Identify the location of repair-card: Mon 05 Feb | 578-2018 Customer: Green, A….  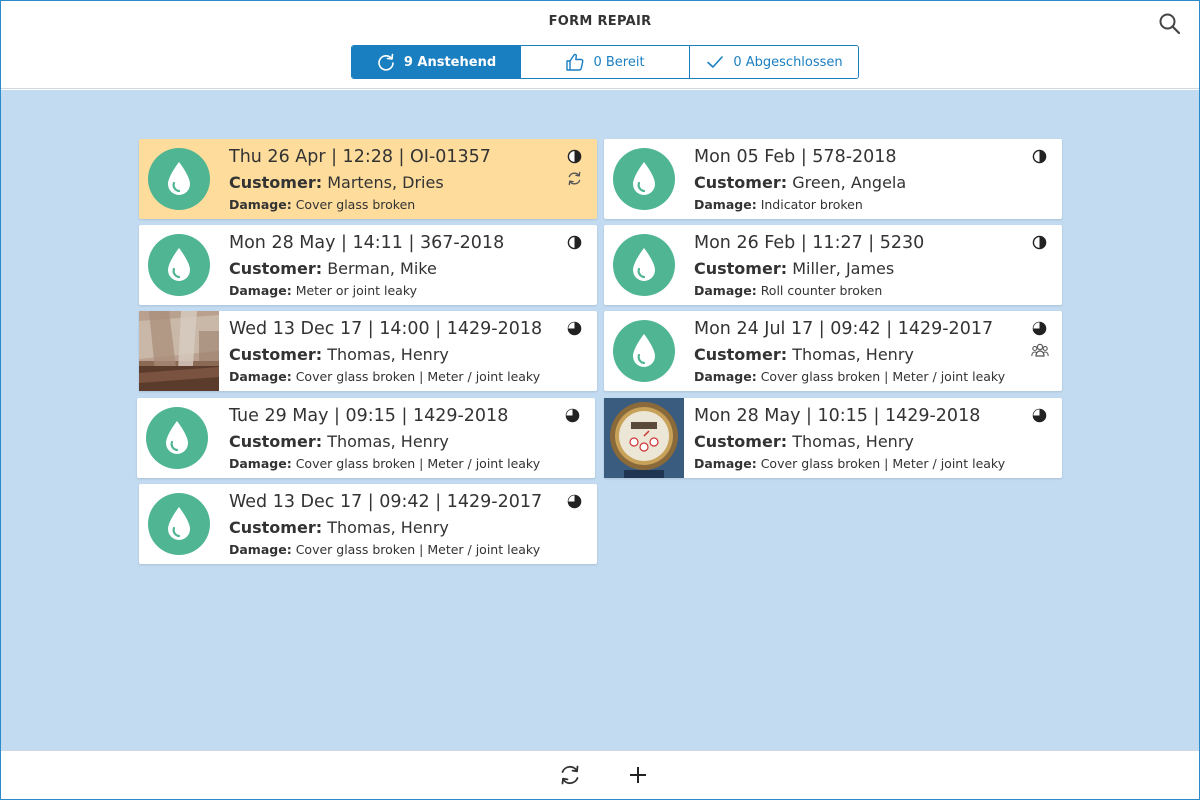
(833, 179).